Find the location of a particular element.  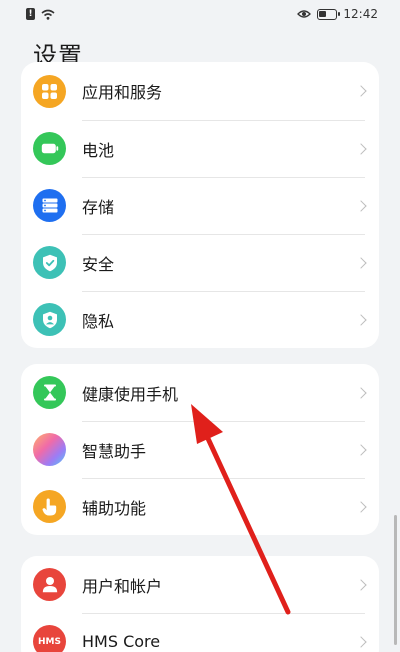

settings-item-digital-balance: 健康使用手机 is located at coordinates (200, 392).